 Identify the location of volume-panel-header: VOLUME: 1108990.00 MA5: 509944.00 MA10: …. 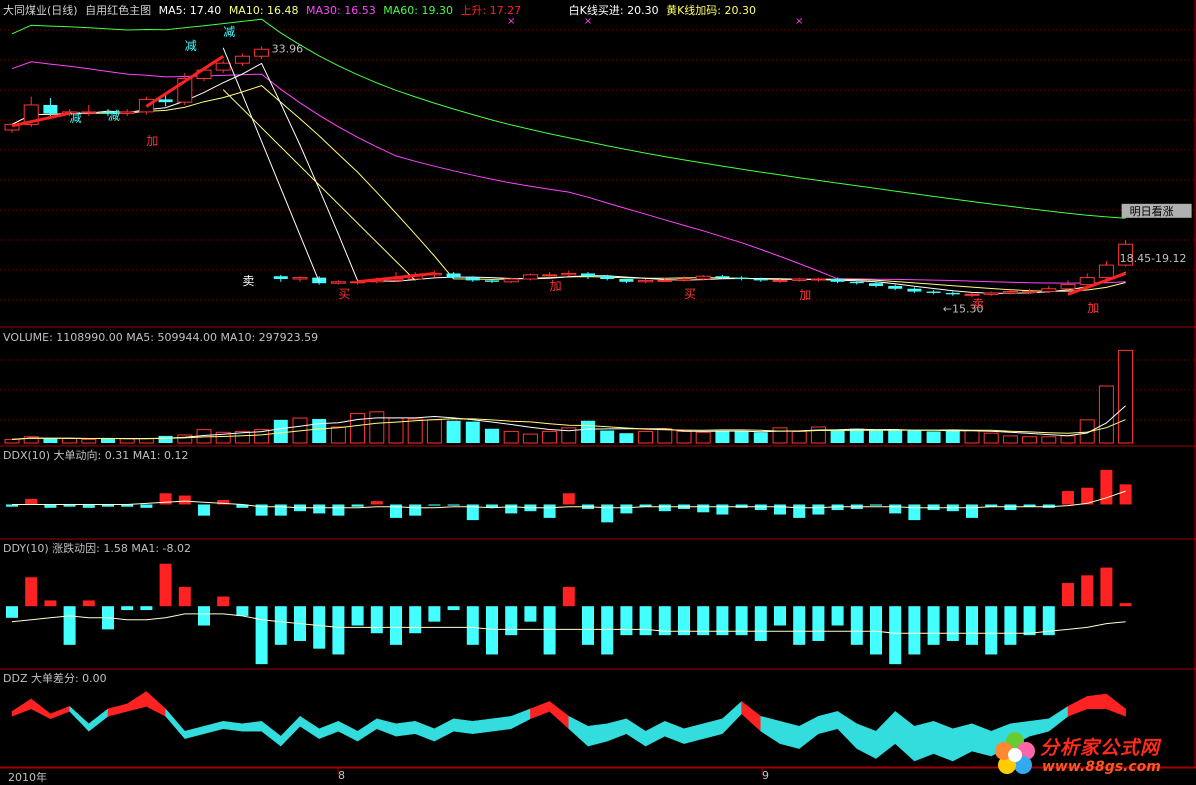
(161, 337).